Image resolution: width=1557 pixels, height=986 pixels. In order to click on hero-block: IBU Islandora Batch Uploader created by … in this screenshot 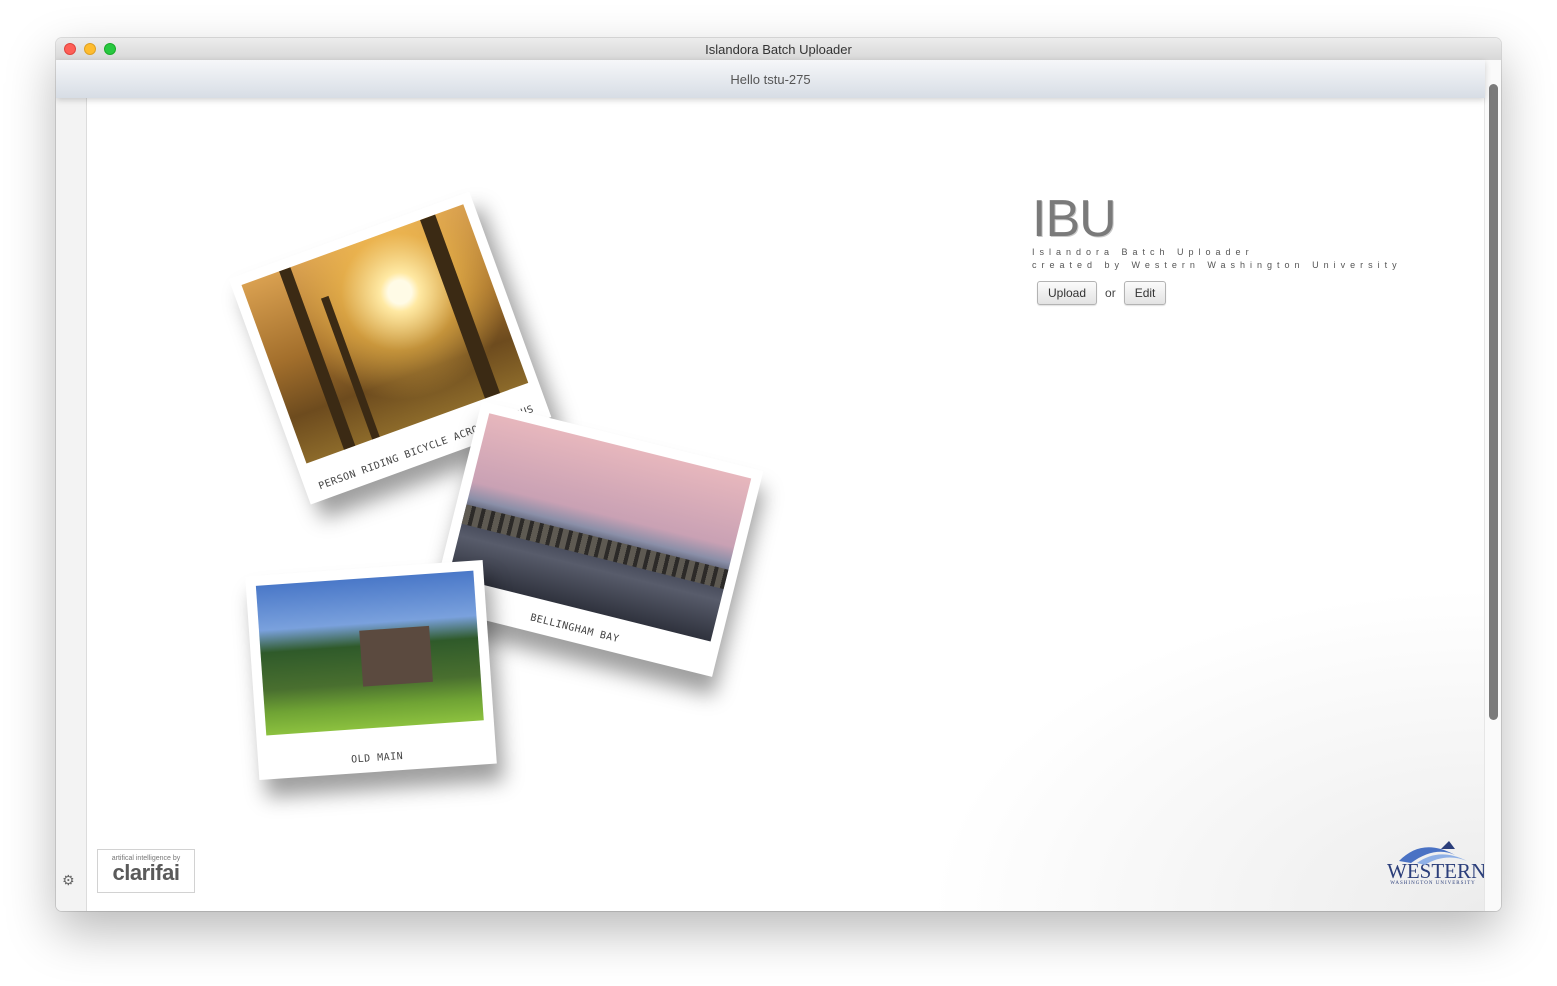, I will do `click(1217, 249)`.